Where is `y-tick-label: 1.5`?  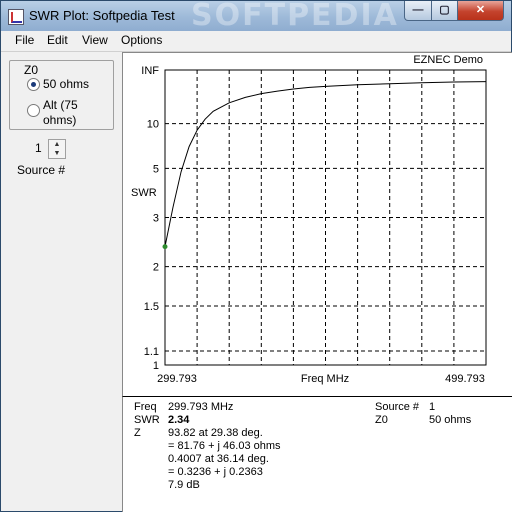 y-tick-label: 1.5 is located at coordinates (151, 307).